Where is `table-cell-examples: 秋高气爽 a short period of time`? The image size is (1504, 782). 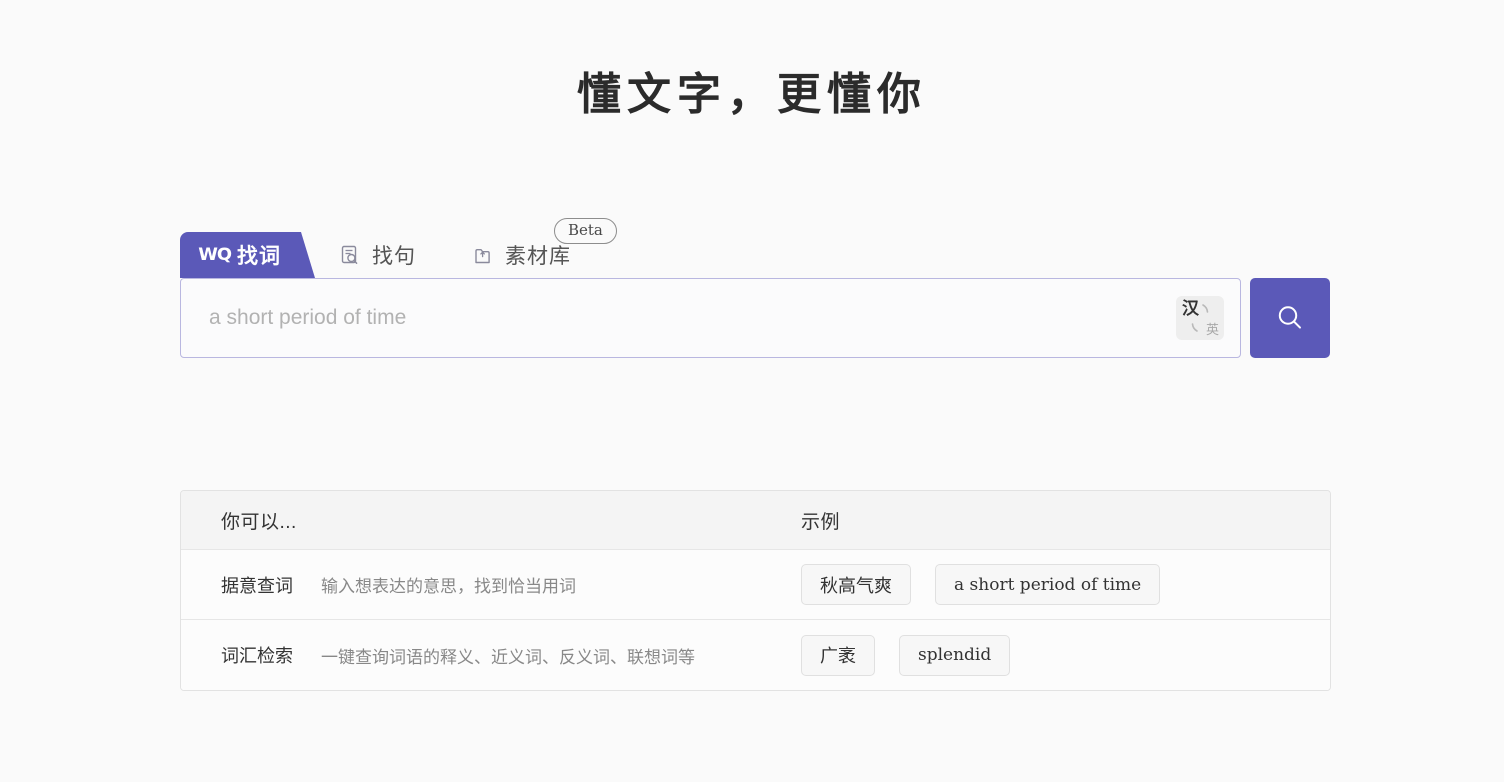
table-cell-examples: 秋高气爽 a short period of time is located at coordinates (1065, 584).